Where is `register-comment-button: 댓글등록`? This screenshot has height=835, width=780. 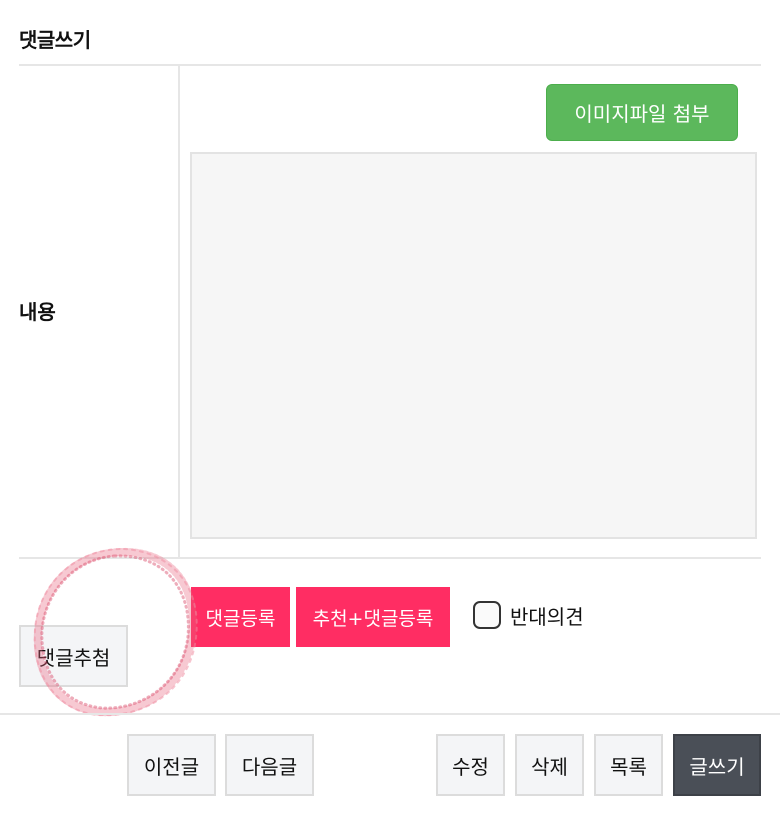 register-comment-button: 댓글등록 is located at coordinates (240, 617).